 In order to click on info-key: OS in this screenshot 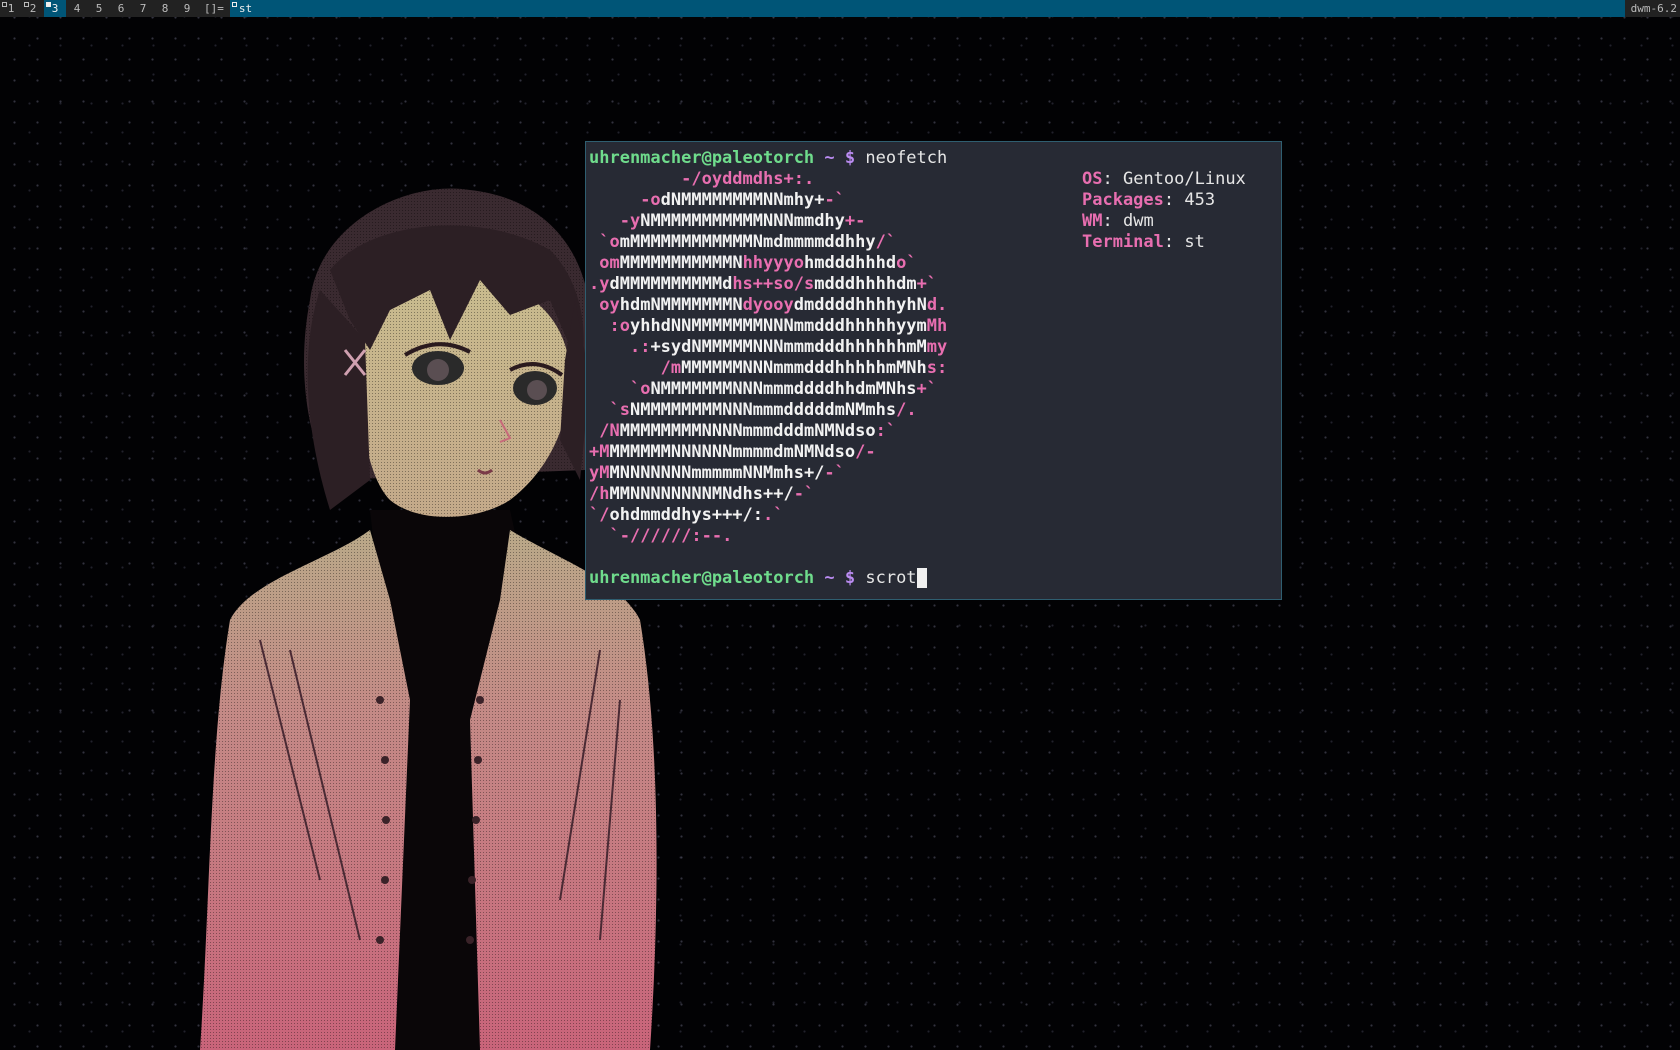, I will do `click(1092, 179)`.